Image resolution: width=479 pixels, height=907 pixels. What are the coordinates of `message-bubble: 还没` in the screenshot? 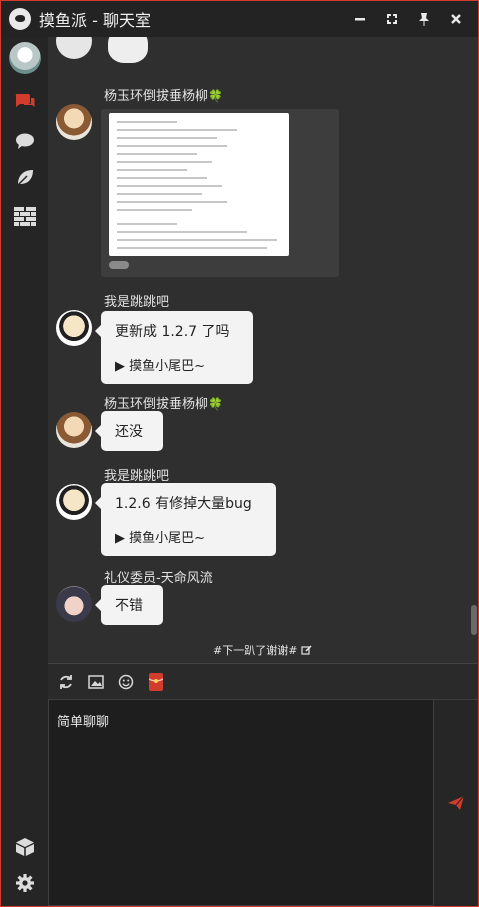 It's located at (129, 431).